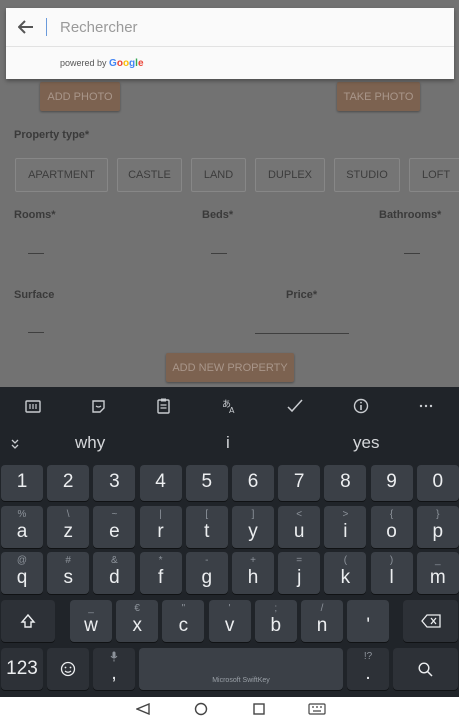 The height and width of the screenshot is (720, 459). I want to click on comma-key: ,, so click(114, 669).